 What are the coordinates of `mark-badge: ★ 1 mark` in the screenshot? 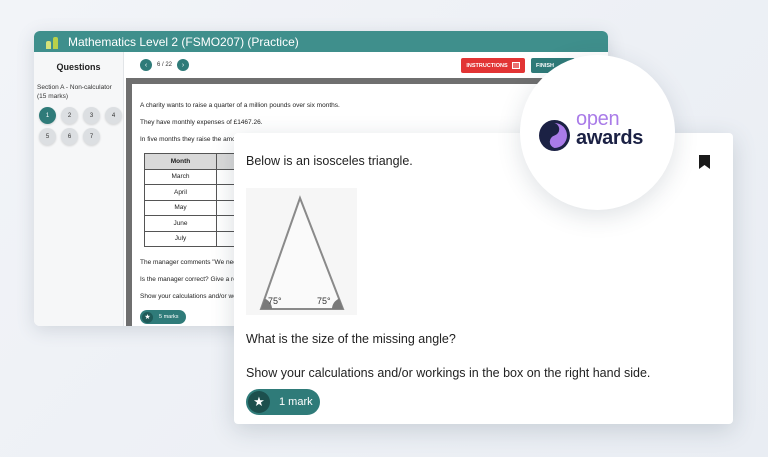 It's located at (283, 402).